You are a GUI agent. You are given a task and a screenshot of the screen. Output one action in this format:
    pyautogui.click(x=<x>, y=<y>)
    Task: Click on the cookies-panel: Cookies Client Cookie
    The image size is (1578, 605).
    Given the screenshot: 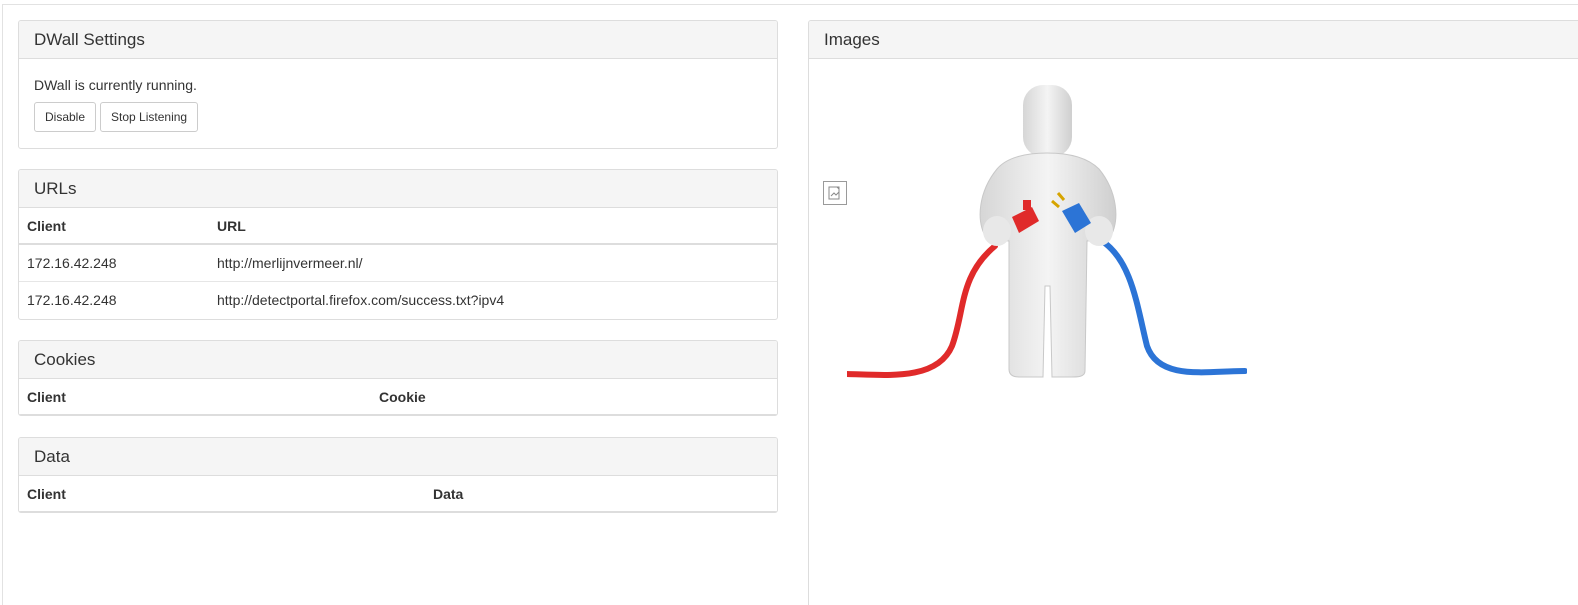 What is the action you would take?
    pyautogui.click(x=398, y=378)
    